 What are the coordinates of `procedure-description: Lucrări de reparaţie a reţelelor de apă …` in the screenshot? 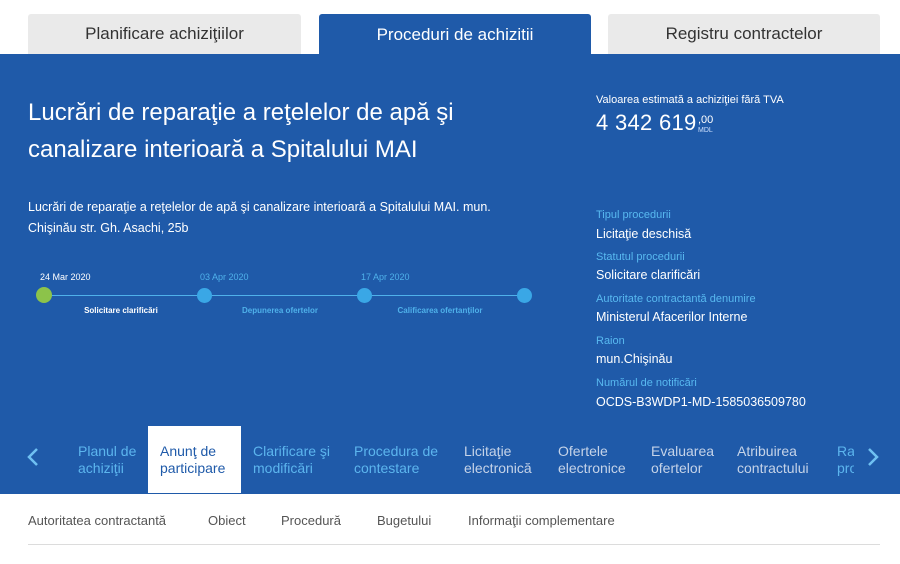 It's located at (268, 218).